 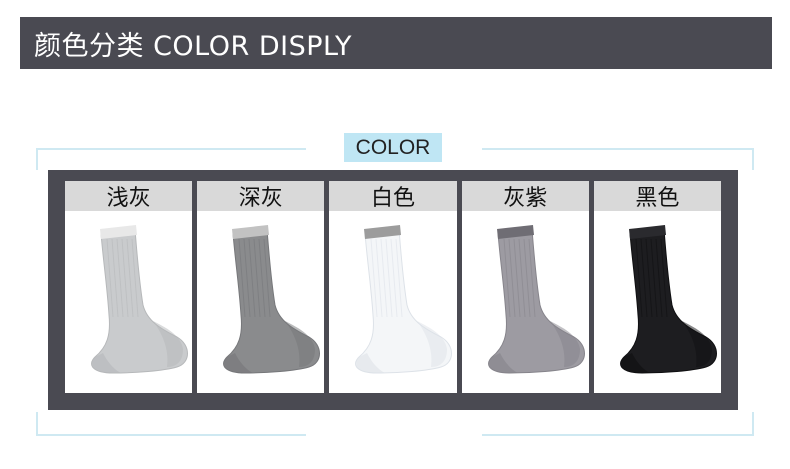 What do you see at coordinates (171, 149) in the screenshot?
I see `frame-top-left-line` at bounding box center [171, 149].